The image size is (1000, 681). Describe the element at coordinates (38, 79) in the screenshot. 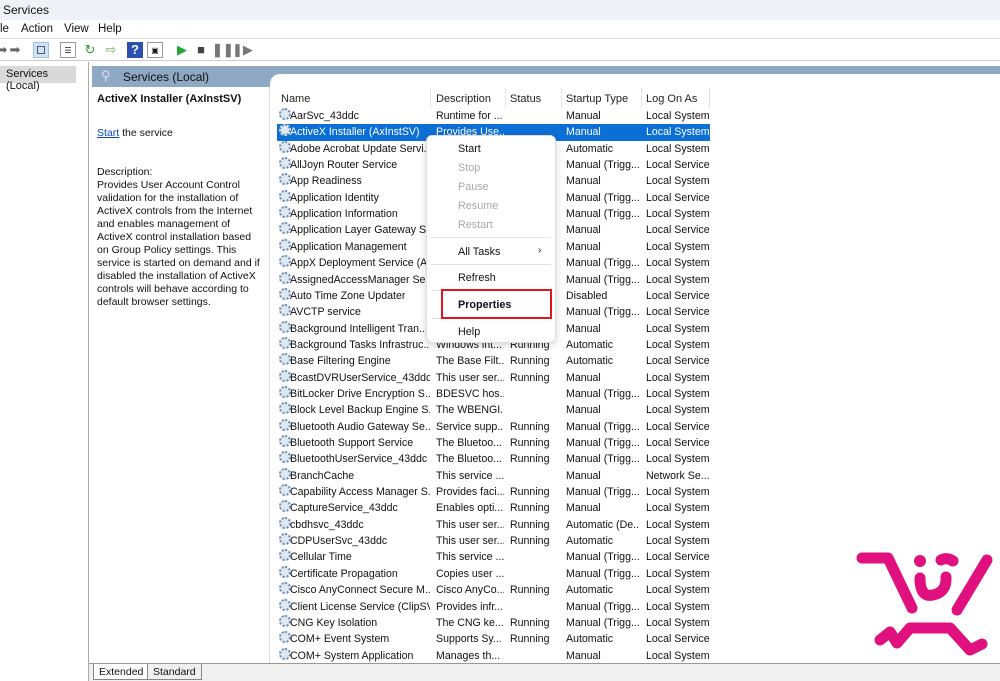

I see `tree-item-services-local: Services (Local)` at that location.